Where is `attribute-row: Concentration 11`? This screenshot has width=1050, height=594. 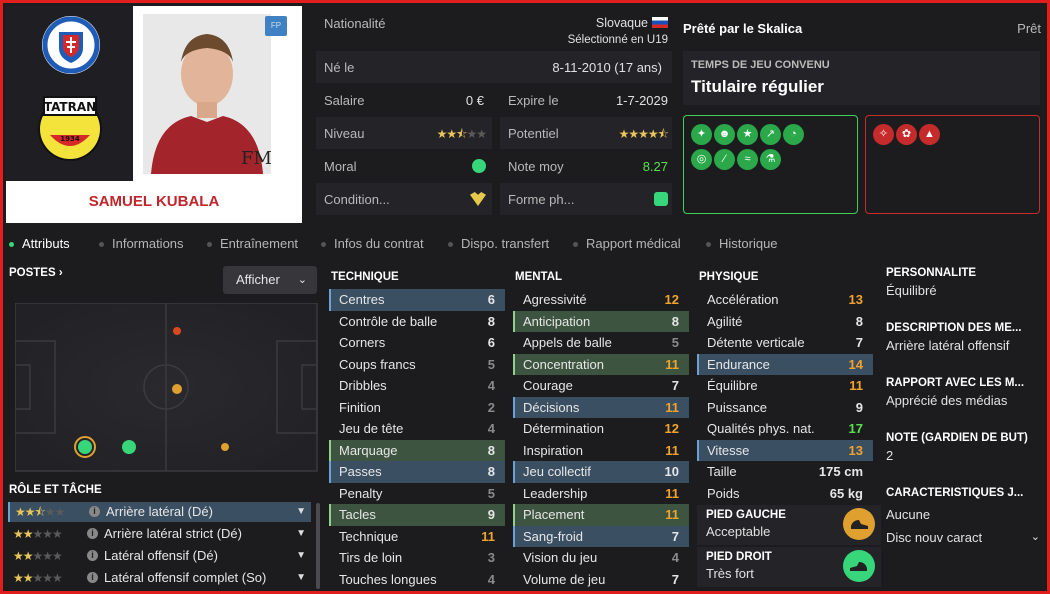
attribute-row: Concentration 11 is located at coordinates (601, 364).